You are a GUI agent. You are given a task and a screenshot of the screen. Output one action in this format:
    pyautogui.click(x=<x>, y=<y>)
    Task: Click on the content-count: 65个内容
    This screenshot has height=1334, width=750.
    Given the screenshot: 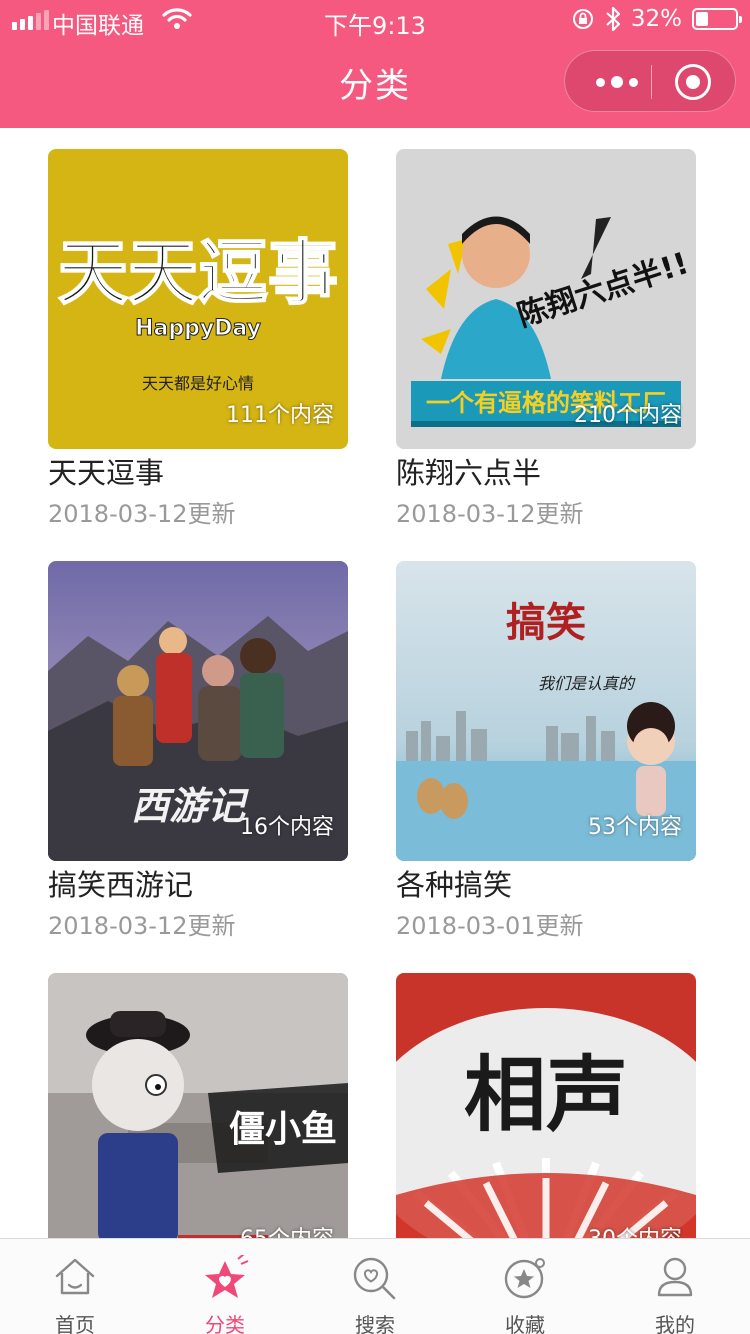 What is the action you would take?
    pyautogui.click(x=287, y=1229)
    